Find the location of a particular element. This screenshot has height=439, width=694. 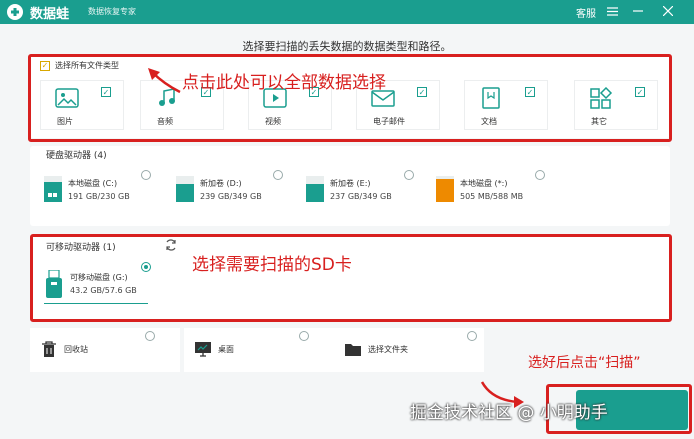

desktop-icon is located at coordinates (203, 349).